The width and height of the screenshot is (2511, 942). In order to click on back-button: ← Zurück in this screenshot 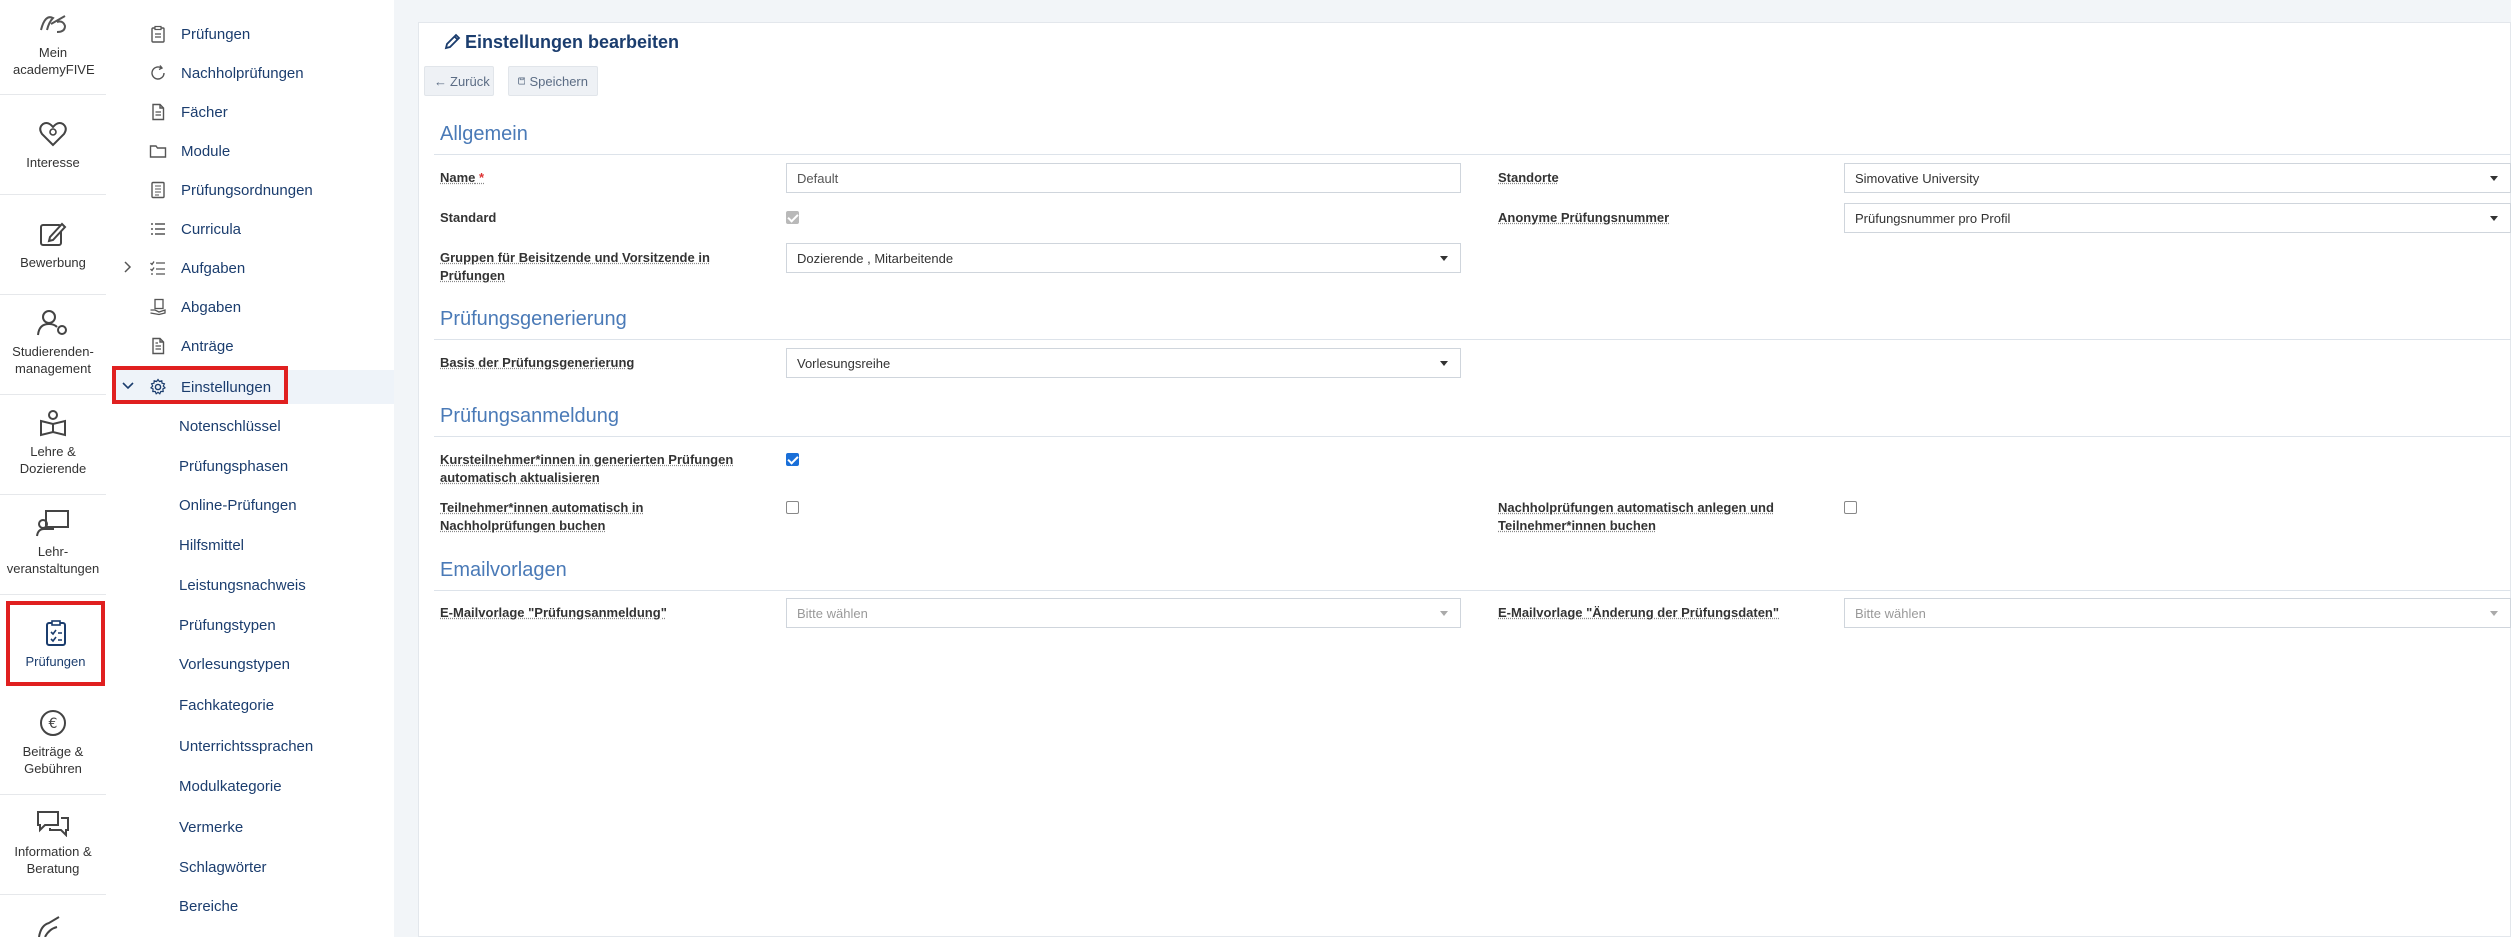, I will do `click(459, 81)`.